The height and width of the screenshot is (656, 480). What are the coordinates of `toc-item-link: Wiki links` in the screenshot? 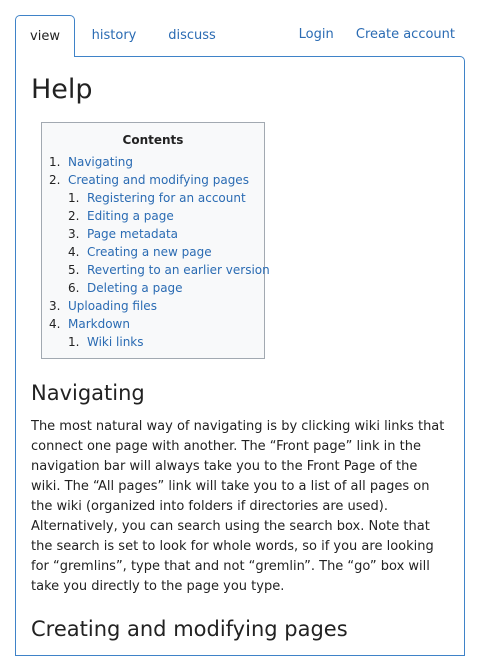 It's located at (115, 342).